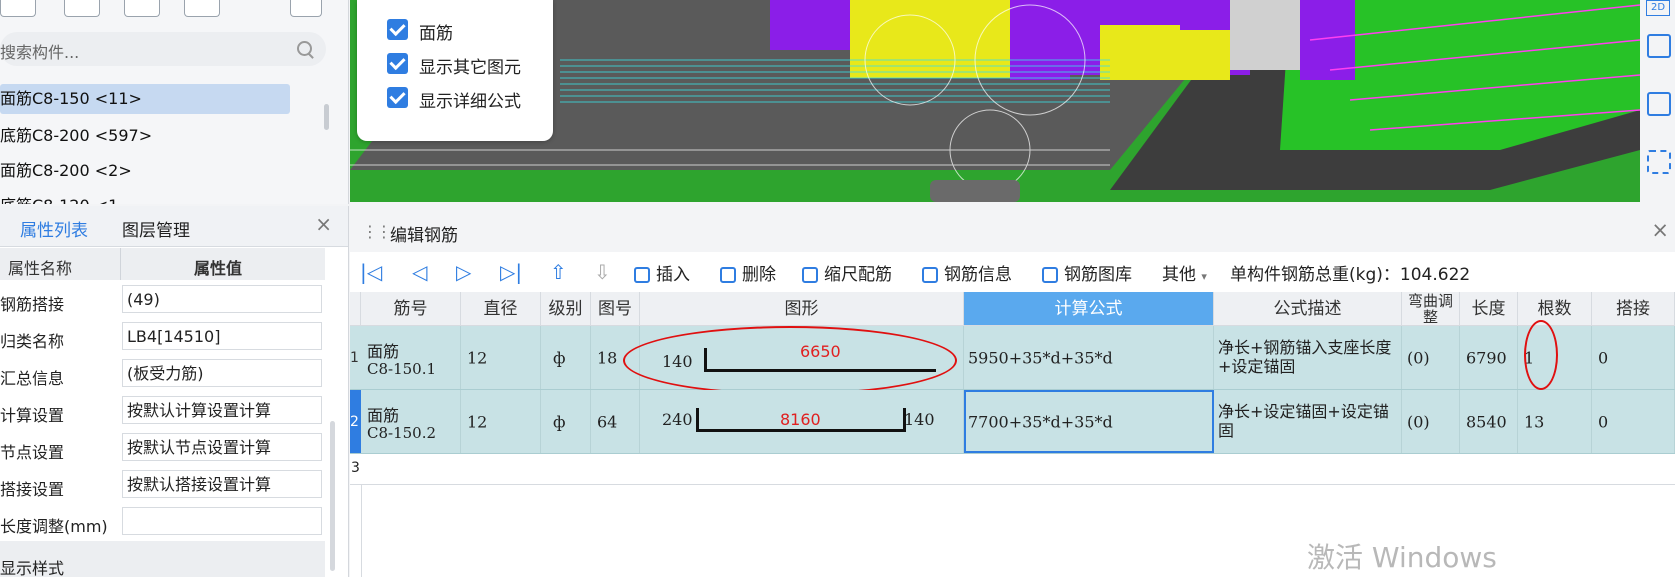  Describe the element at coordinates (1431, 309) in the screenshot. I see `column-header: 弯曲调整` at that location.